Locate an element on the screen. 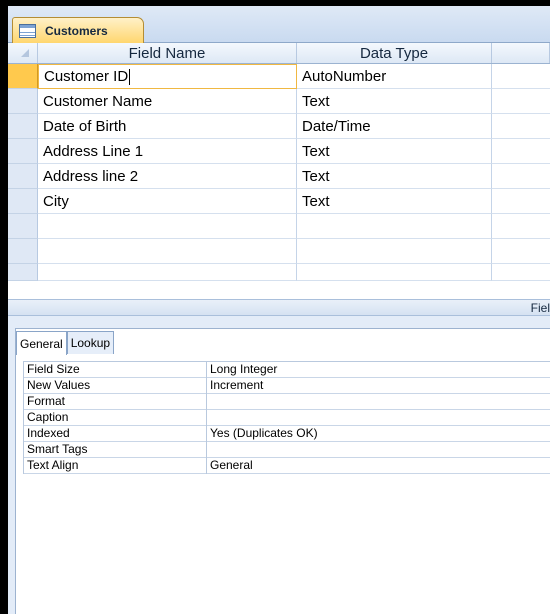  field-name-text: Customer ID is located at coordinates (86, 76).